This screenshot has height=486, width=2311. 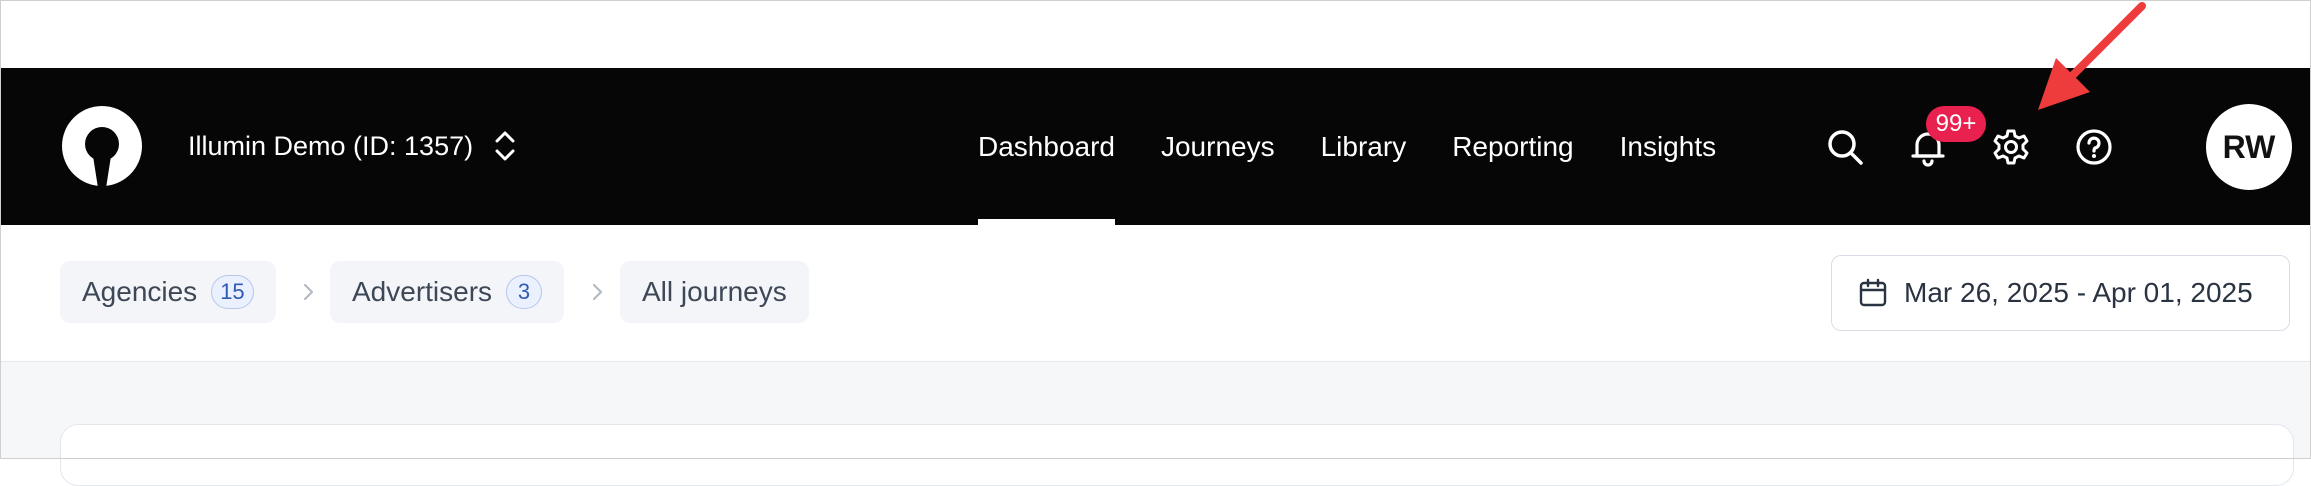 What do you see at coordinates (1364, 146) in the screenshot?
I see `tab-library: Library` at bounding box center [1364, 146].